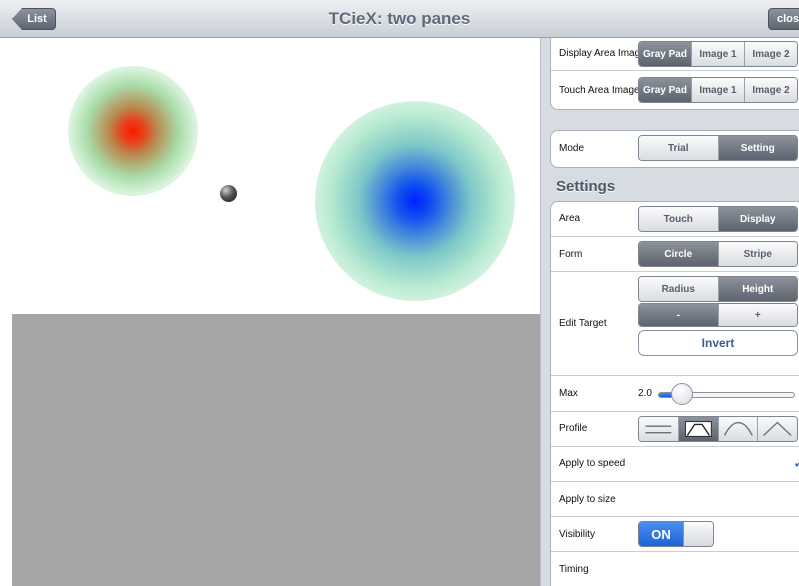 The image size is (799, 586). I want to click on profile-label: Profile, so click(573, 428).